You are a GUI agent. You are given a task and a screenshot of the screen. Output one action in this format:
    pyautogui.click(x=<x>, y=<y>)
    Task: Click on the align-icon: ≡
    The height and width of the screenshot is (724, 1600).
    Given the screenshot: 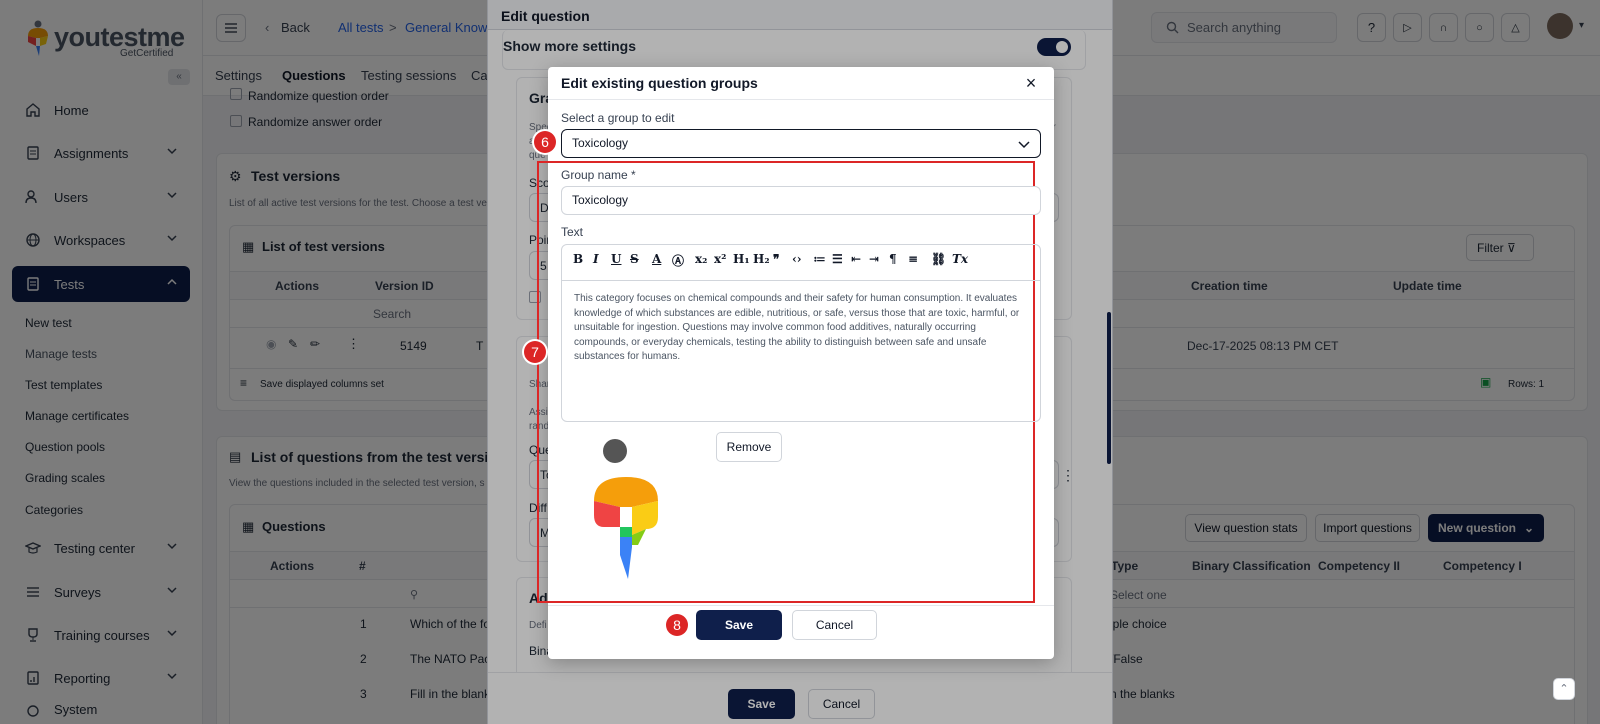 What is the action you would take?
    pyautogui.click(x=913, y=259)
    